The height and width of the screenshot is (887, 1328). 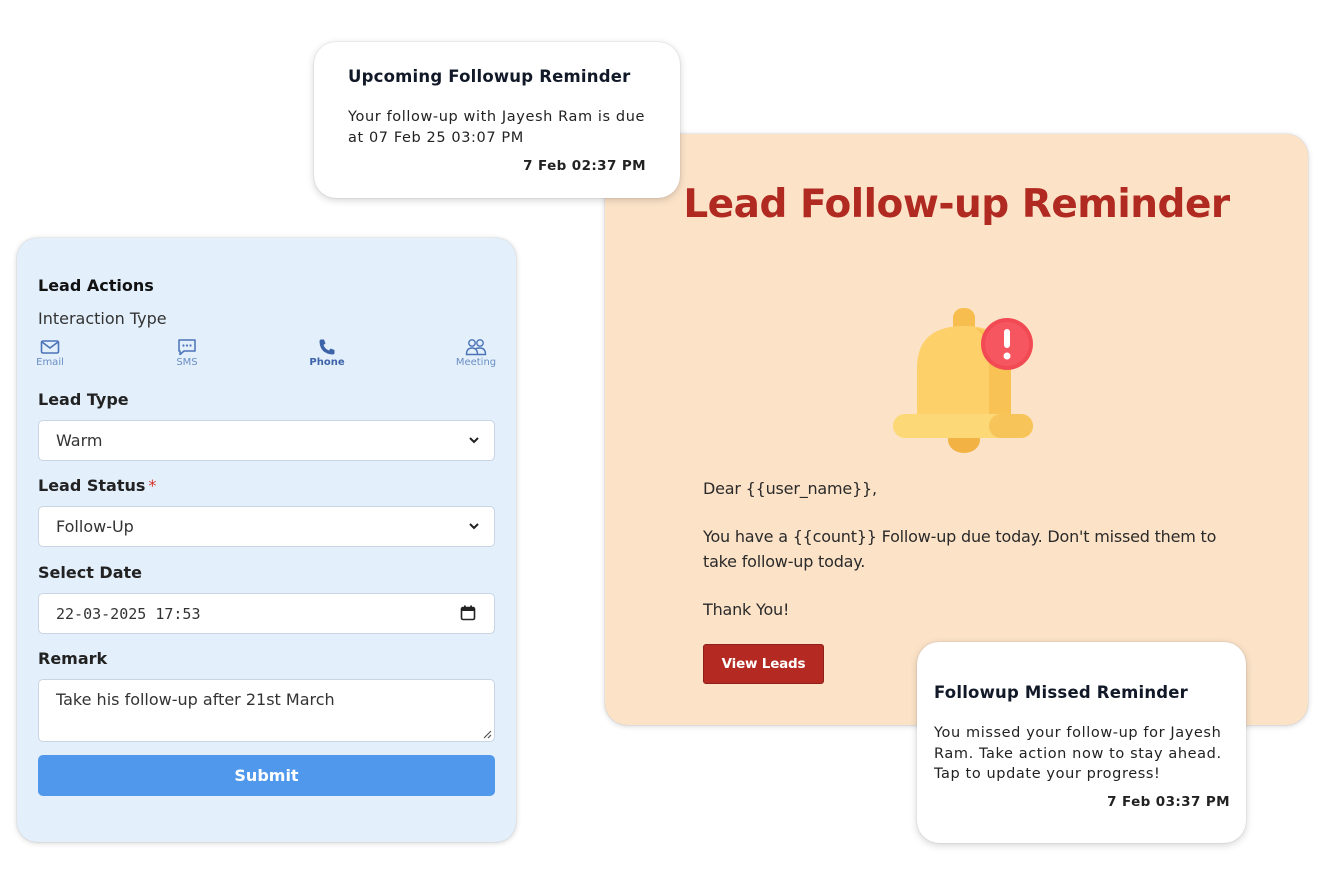 What do you see at coordinates (50, 347) in the screenshot?
I see `envelope-icon` at bounding box center [50, 347].